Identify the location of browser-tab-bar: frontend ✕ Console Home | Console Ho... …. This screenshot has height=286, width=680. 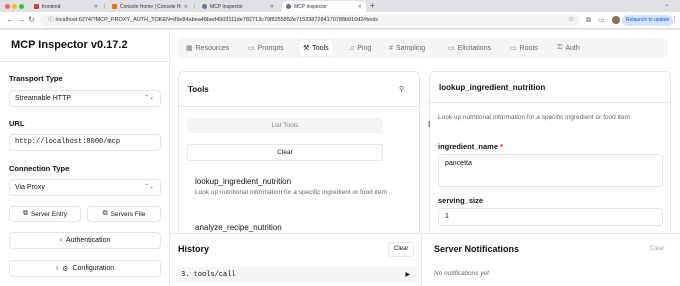
(340, 6).